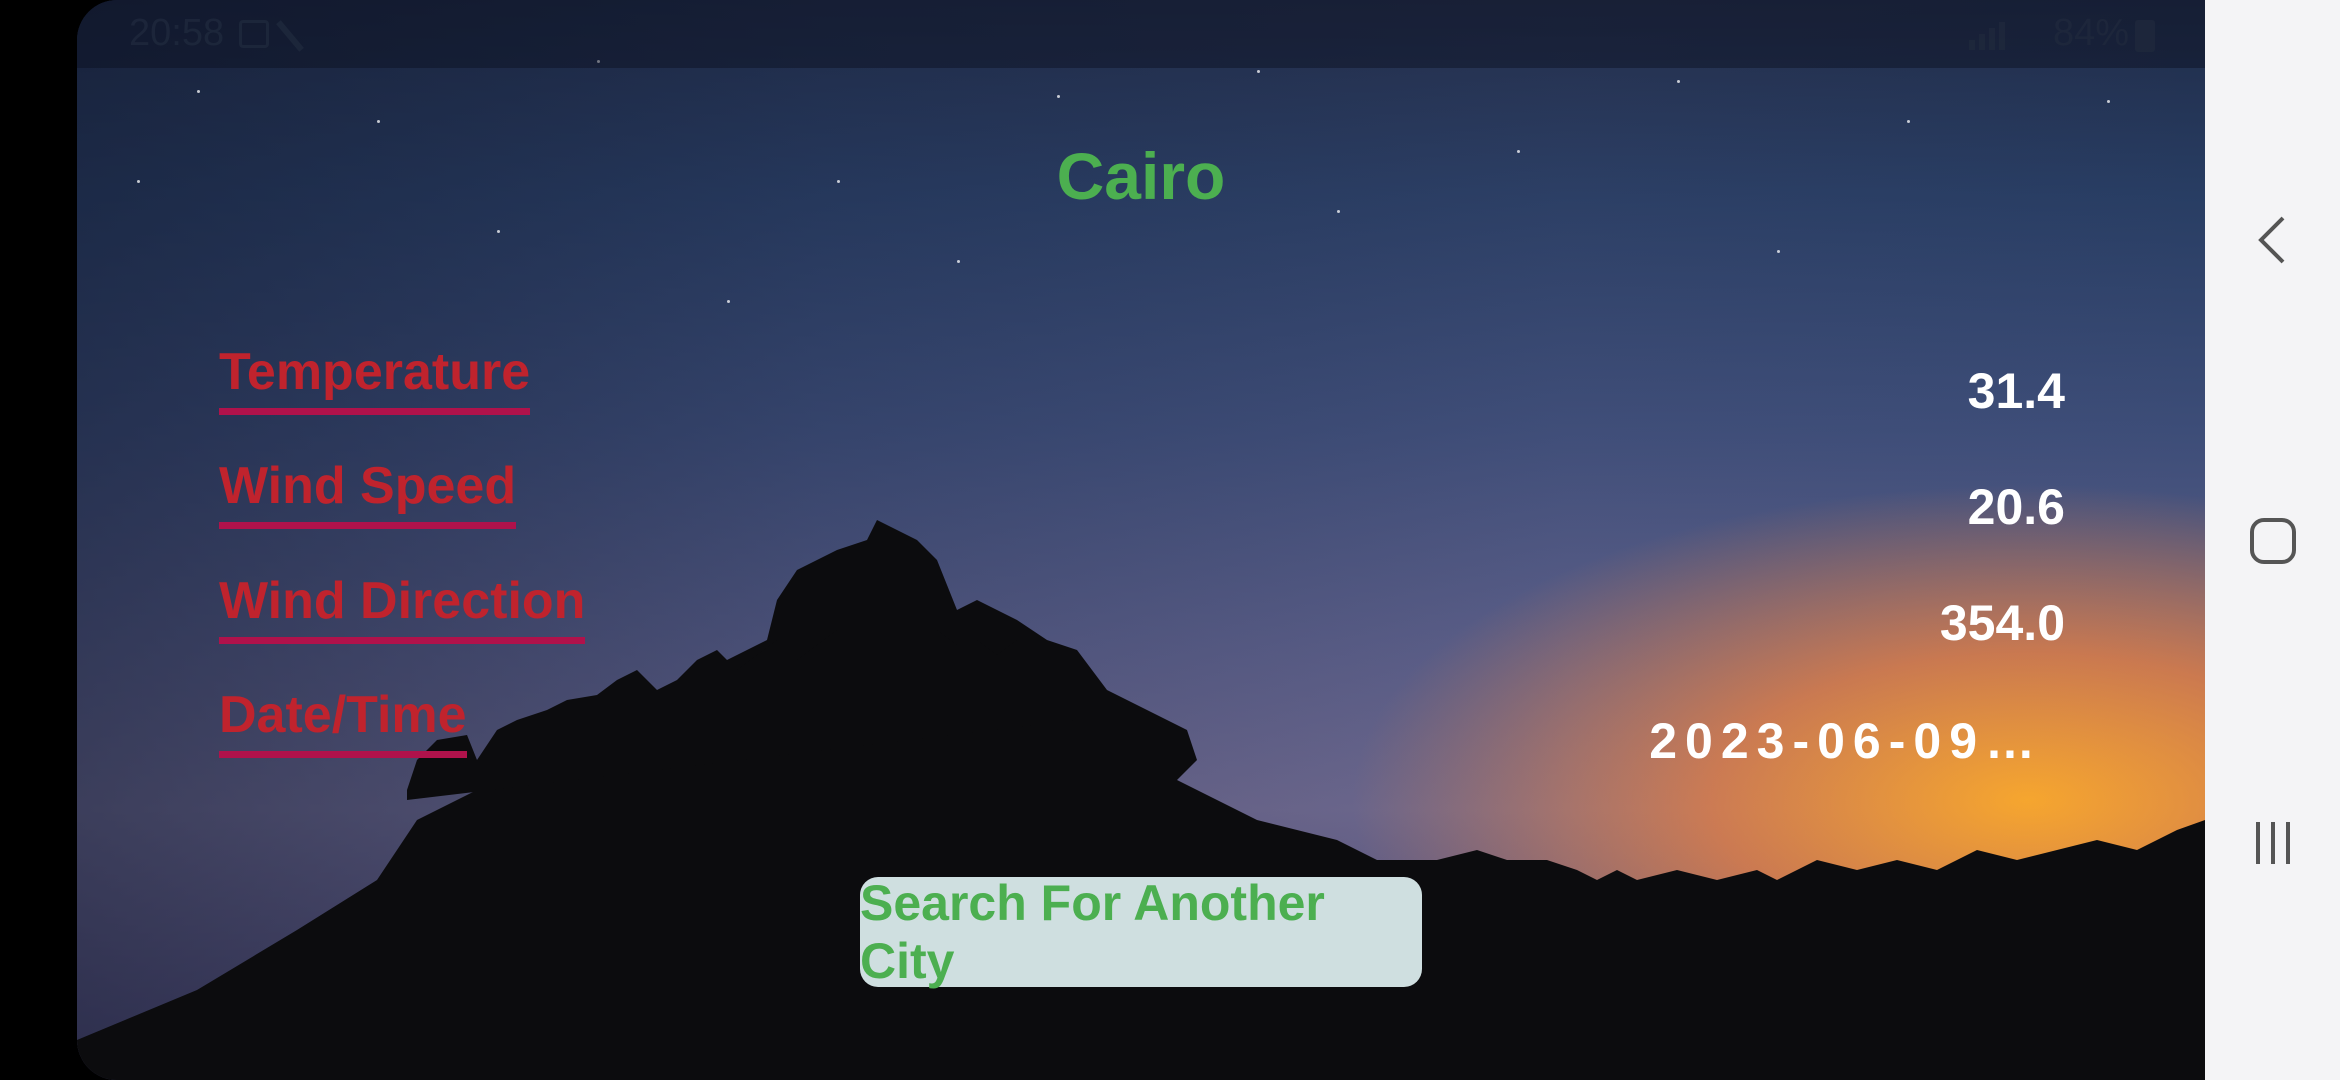  I want to click on chevron-left-icon, so click(2270, 240).